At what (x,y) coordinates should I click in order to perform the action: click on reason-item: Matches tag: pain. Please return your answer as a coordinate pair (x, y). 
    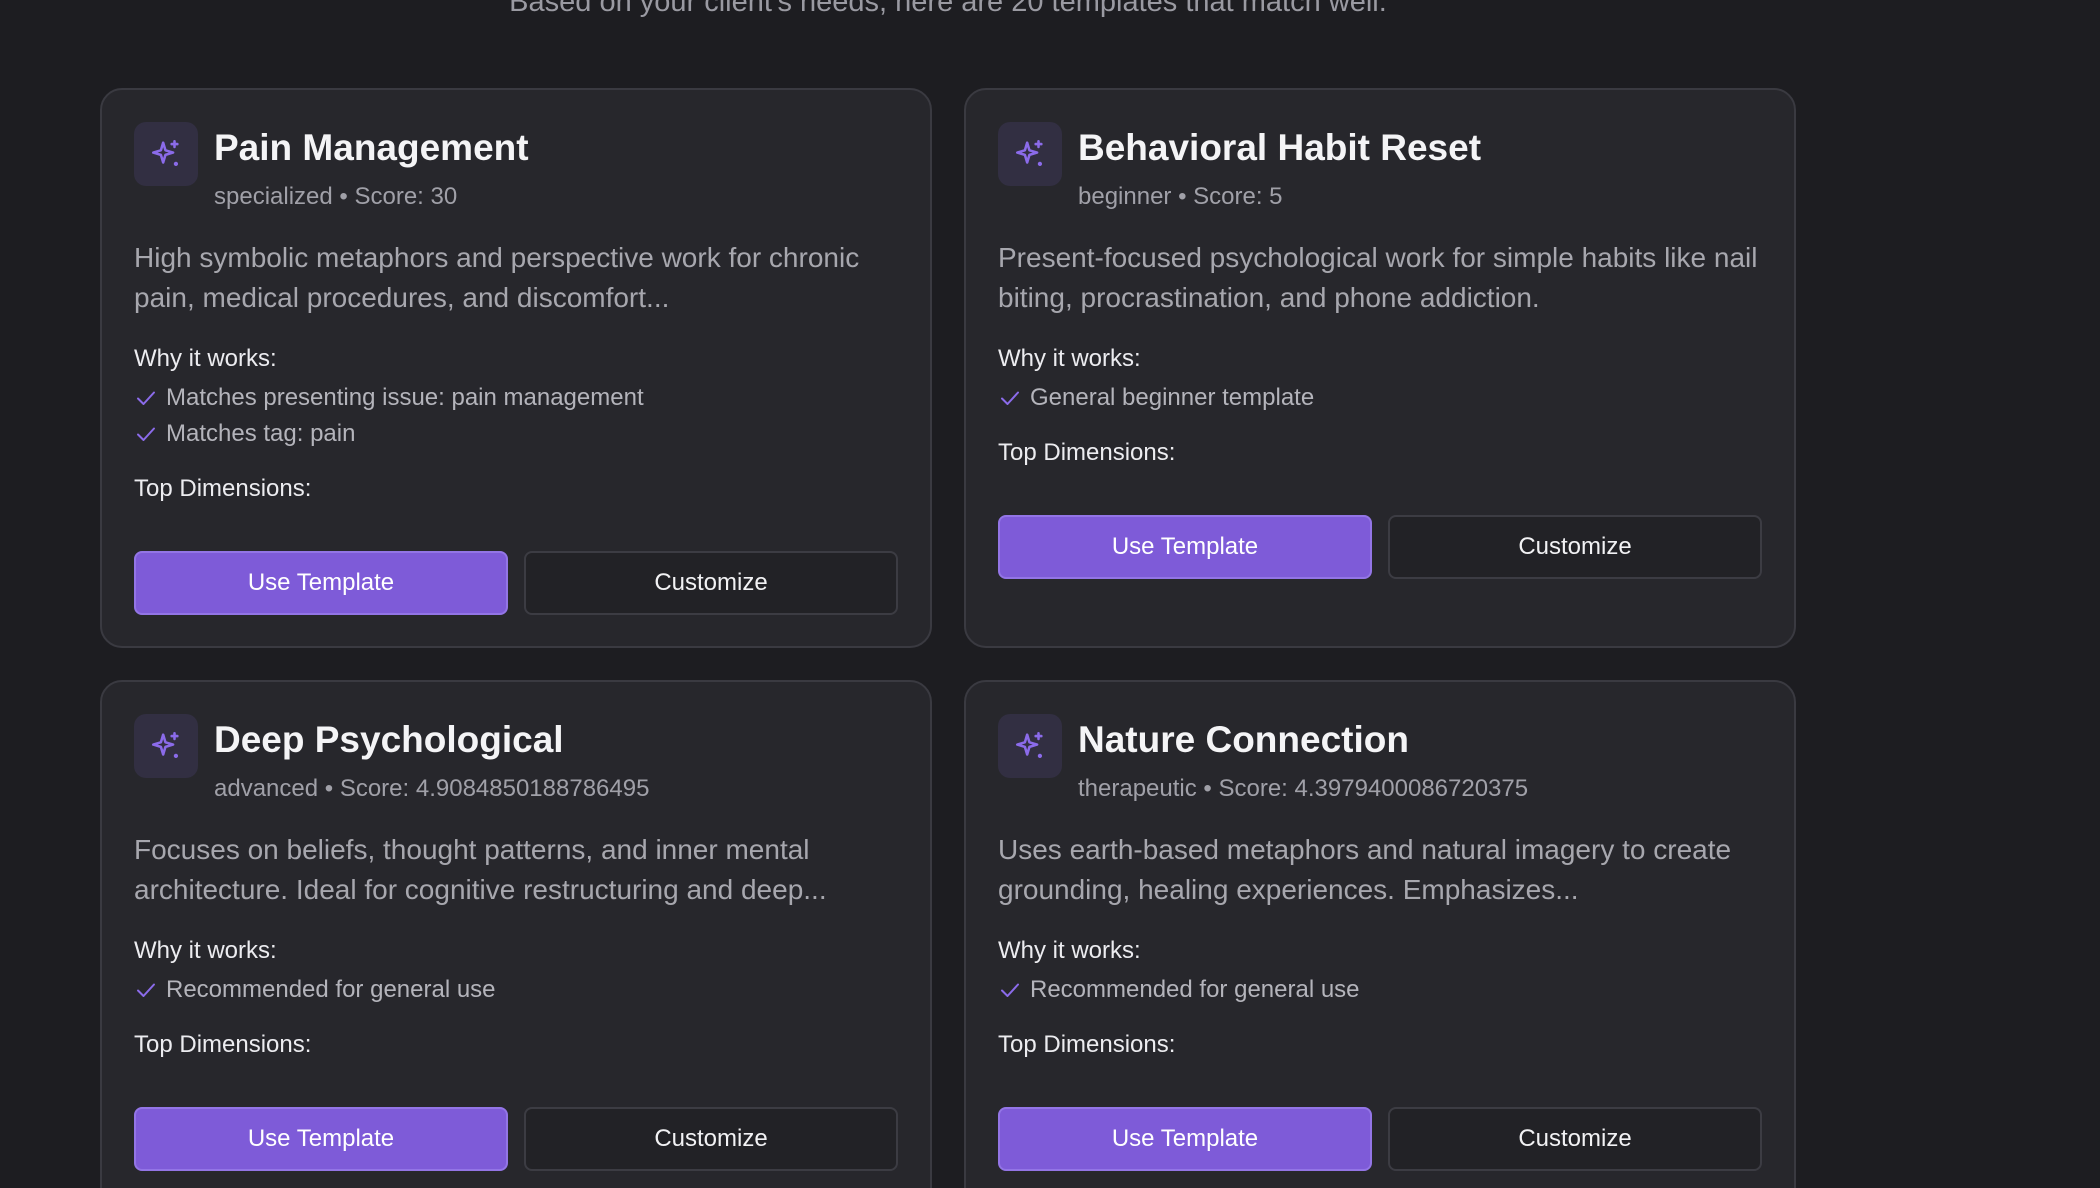
    Looking at the image, I should click on (389, 434).